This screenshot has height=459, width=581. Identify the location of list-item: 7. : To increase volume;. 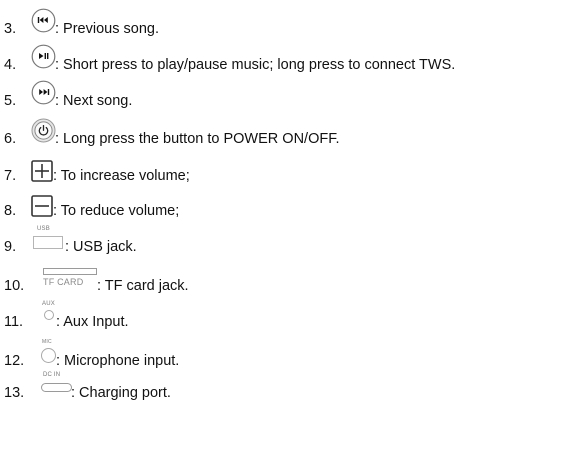
(290, 170).